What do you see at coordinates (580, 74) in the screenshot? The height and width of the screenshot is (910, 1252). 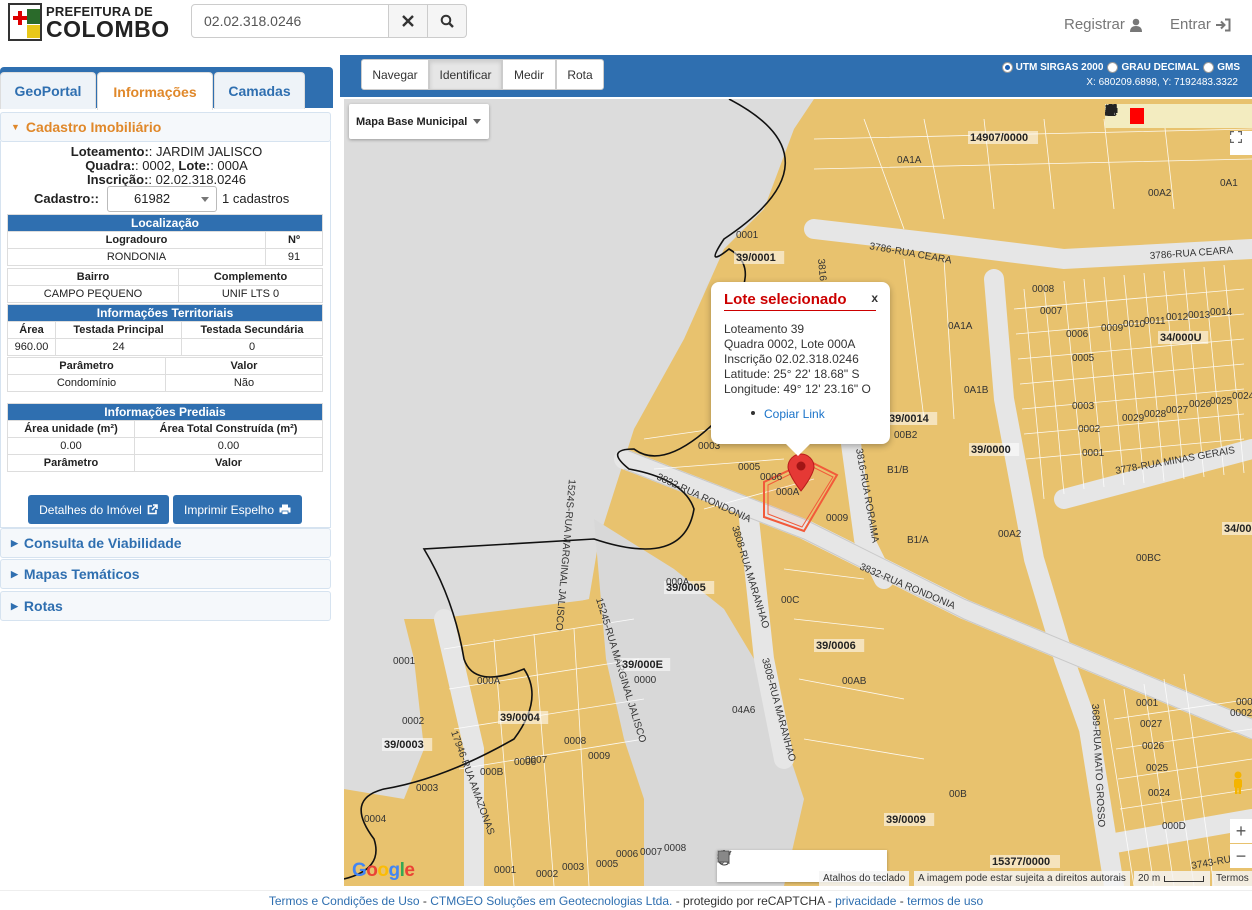 I see `rota-button: Rota` at bounding box center [580, 74].